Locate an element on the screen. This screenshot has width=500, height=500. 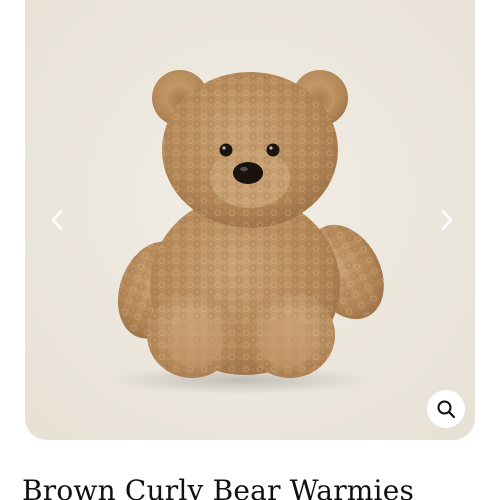
chevron-left-icon is located at coordinates (57, 220).